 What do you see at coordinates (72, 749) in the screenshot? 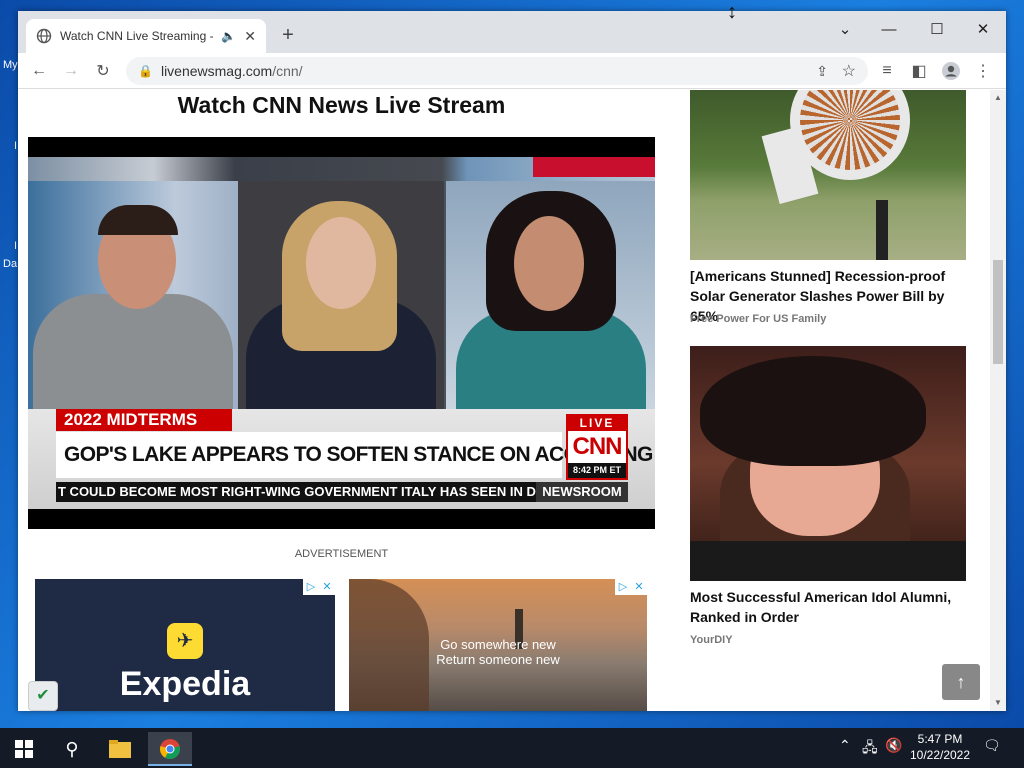
I see `search-icon: ⚲` at bounding box center [72, 749].